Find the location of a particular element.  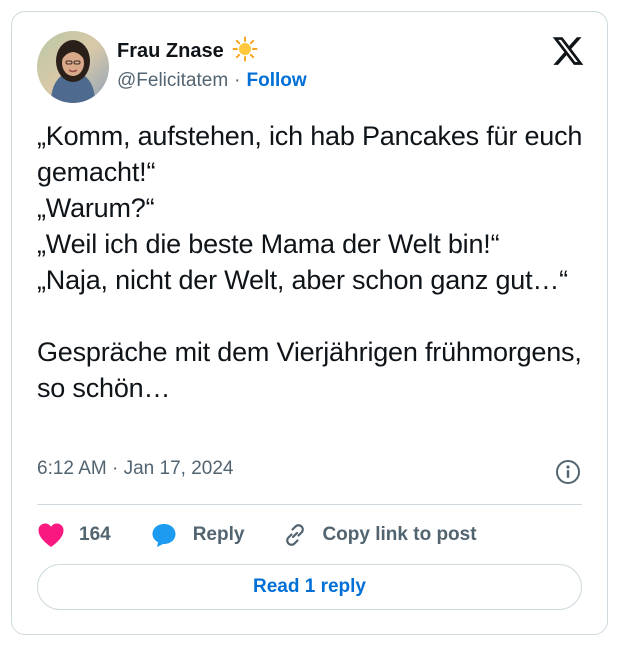

avatar is located at coordinates (73, 67).